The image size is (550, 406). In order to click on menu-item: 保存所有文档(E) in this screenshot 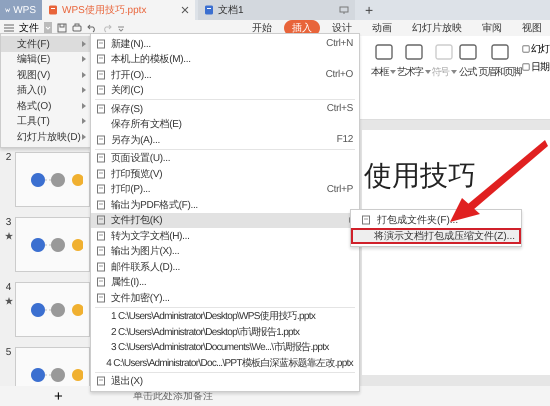, I will do `click(225, 124)`.